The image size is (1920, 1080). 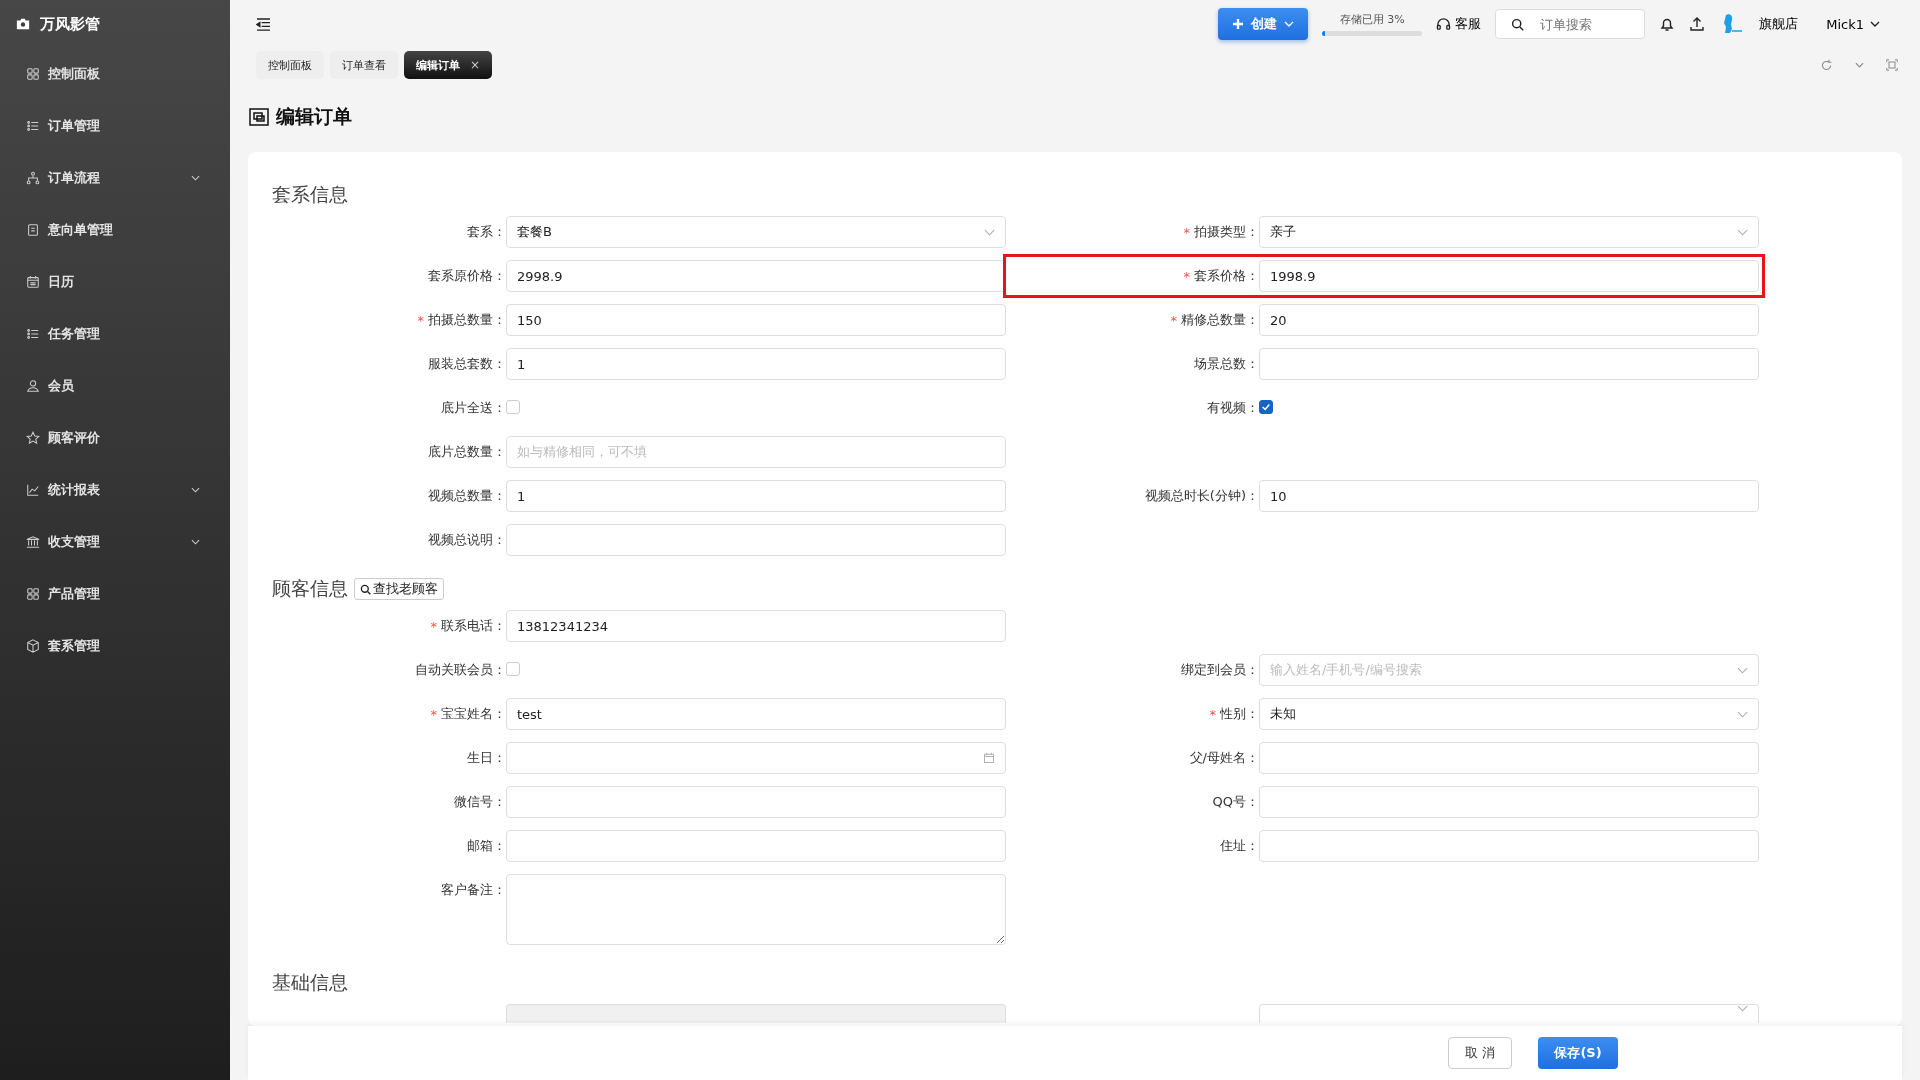 I want to click on menu-fold-icon, so click(x=263, y=24).